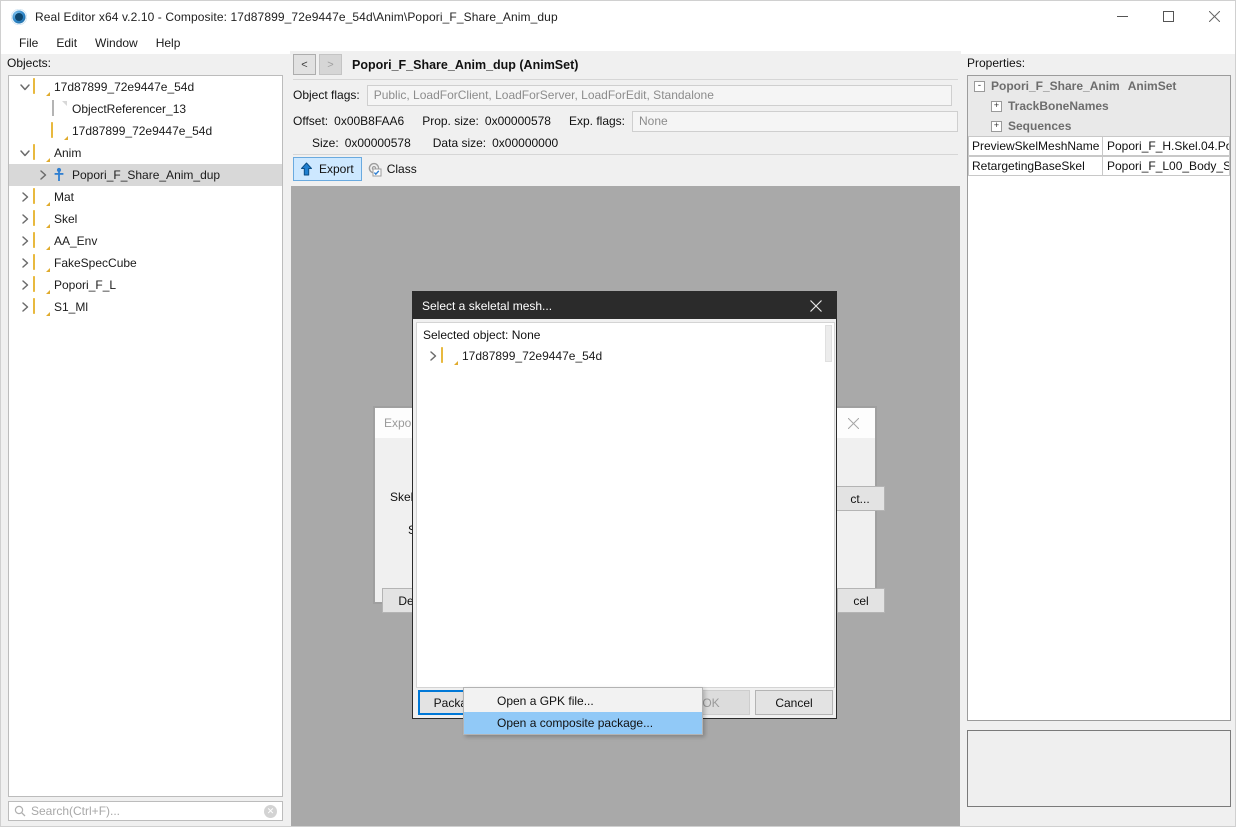 The image size is (1236, 827). What do you see at coordinates (306, 169) in the screenshot?
I see `export-arrow-icon` at bounding box center [306, 169].